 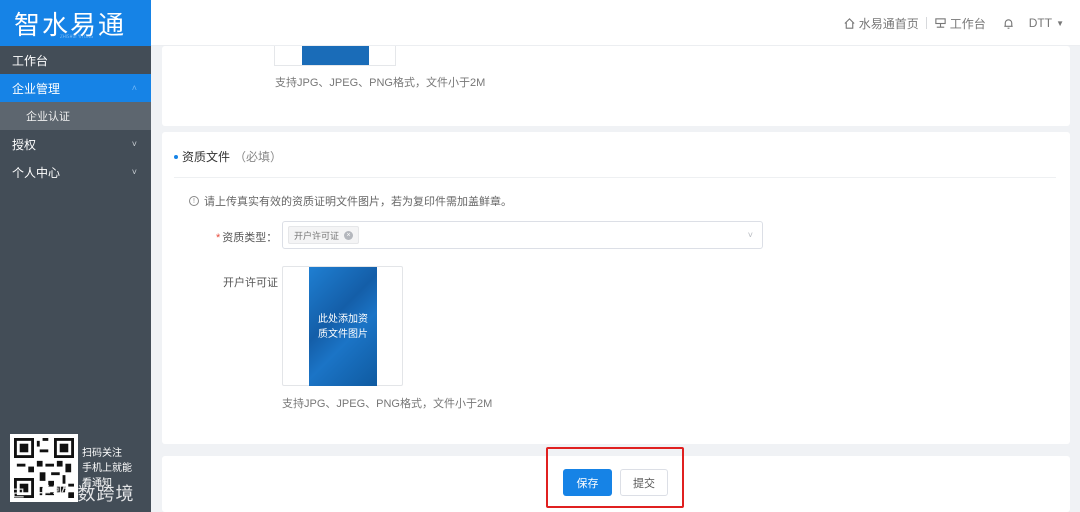 I want to click on required-star: *, so click(x=218, y=238).